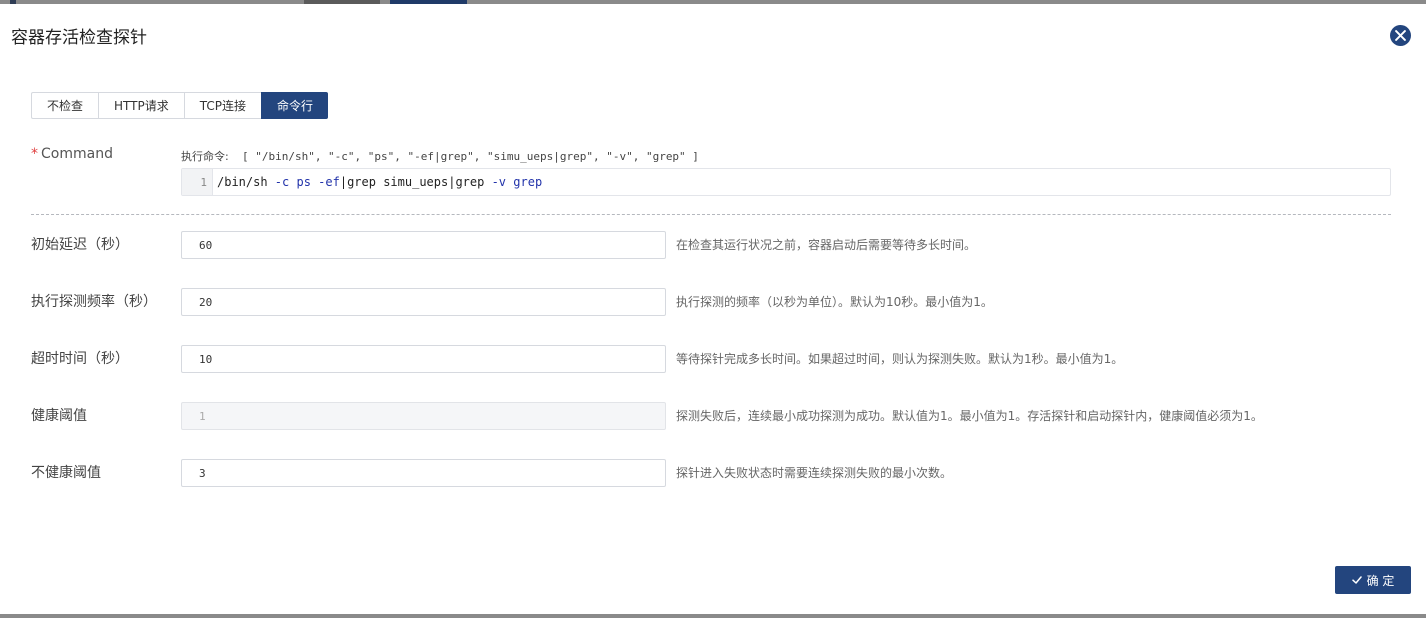 Image resolution: width=1426 pixels, height=618 pixels. What do you see at coordinates (282, 182) in the screenshot?
I see `code-token: -c` at bounding box center [282, 182].